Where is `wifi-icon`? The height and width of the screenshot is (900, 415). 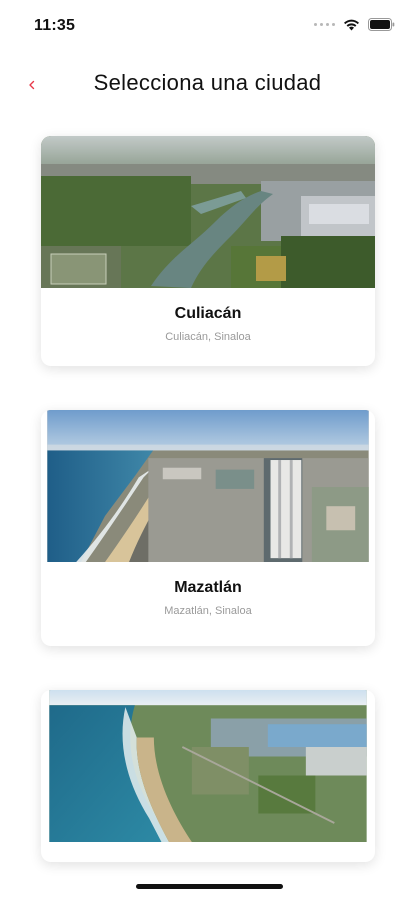
wifi-icon is located at coordinates (351, 24).